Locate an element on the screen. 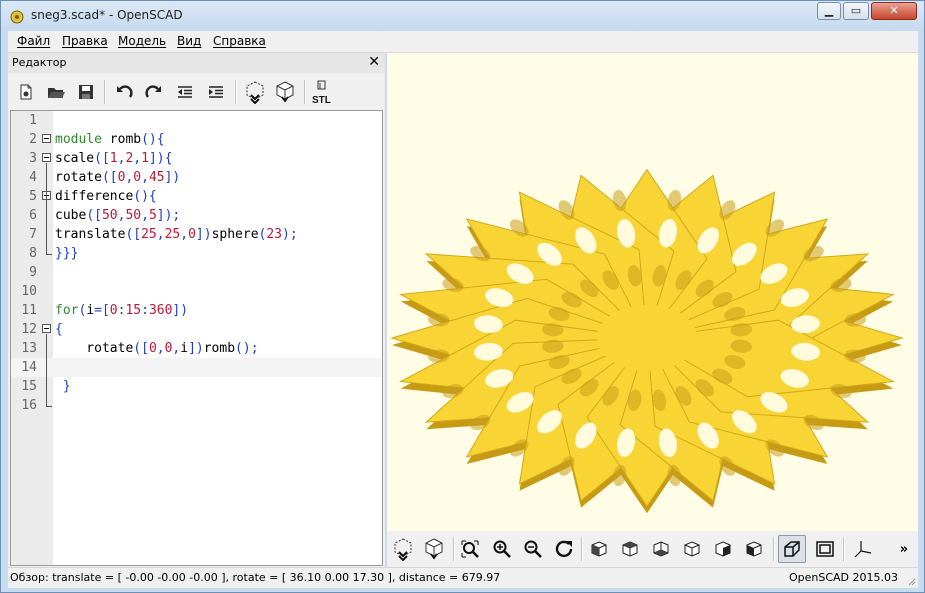 Image resolution: width=925 pixels, height=593 pixels. code-line: 5 difference(){ is located at coordinates (196, 196).